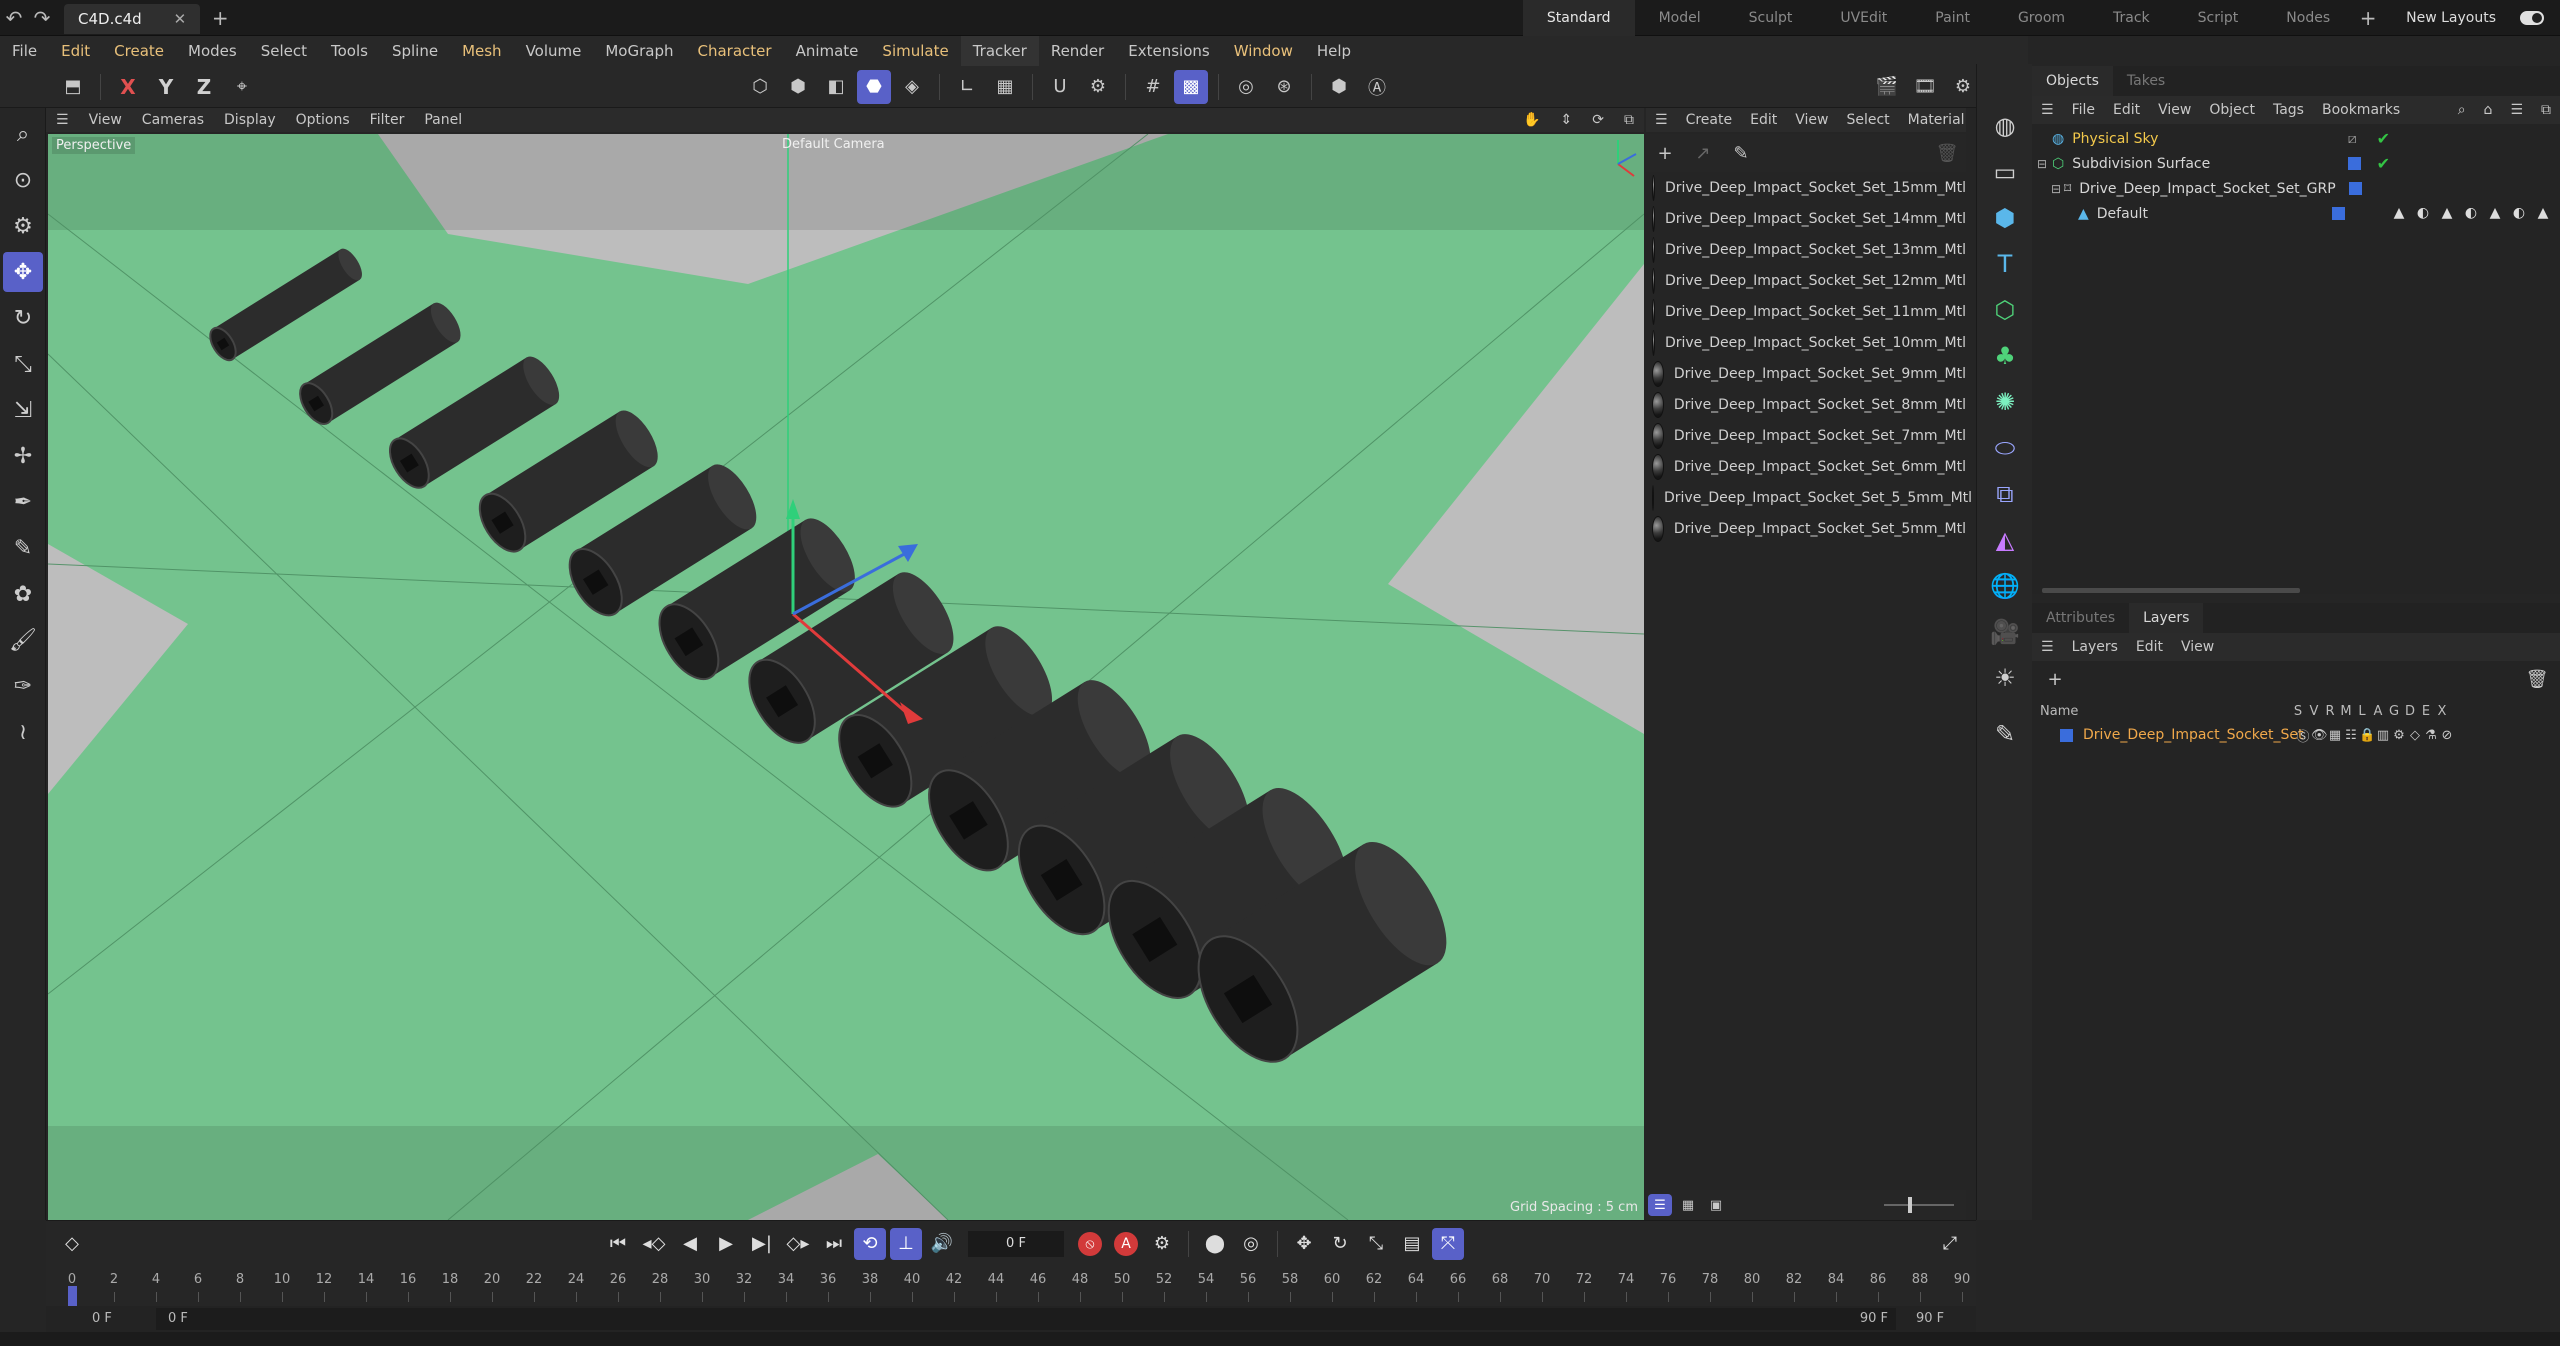  I want to click on viewport-menu-panel: Panel, so click(443, 120).